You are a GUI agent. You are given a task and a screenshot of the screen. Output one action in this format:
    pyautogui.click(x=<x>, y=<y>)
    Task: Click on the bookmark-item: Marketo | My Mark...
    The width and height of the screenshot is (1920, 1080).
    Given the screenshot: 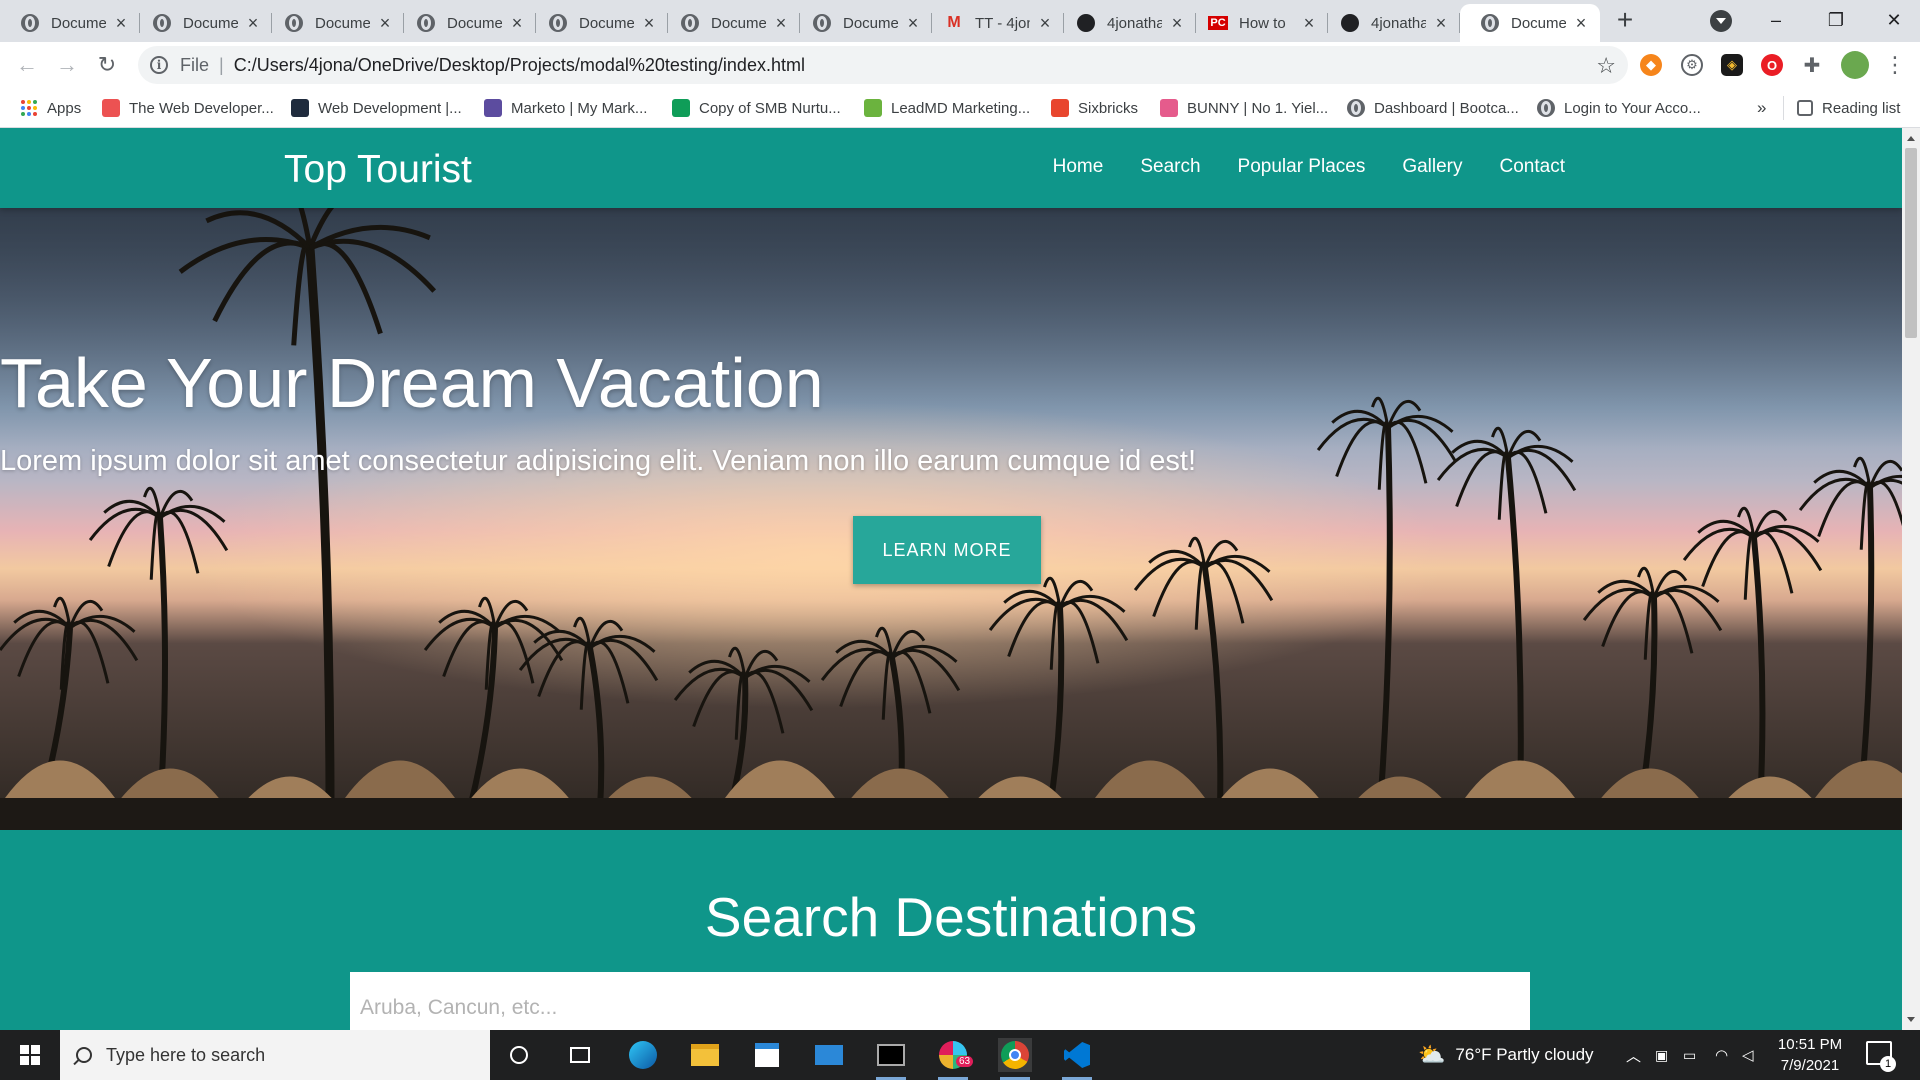 What is the action you would take?
    pyautogui.click(x=565, y=108)
    